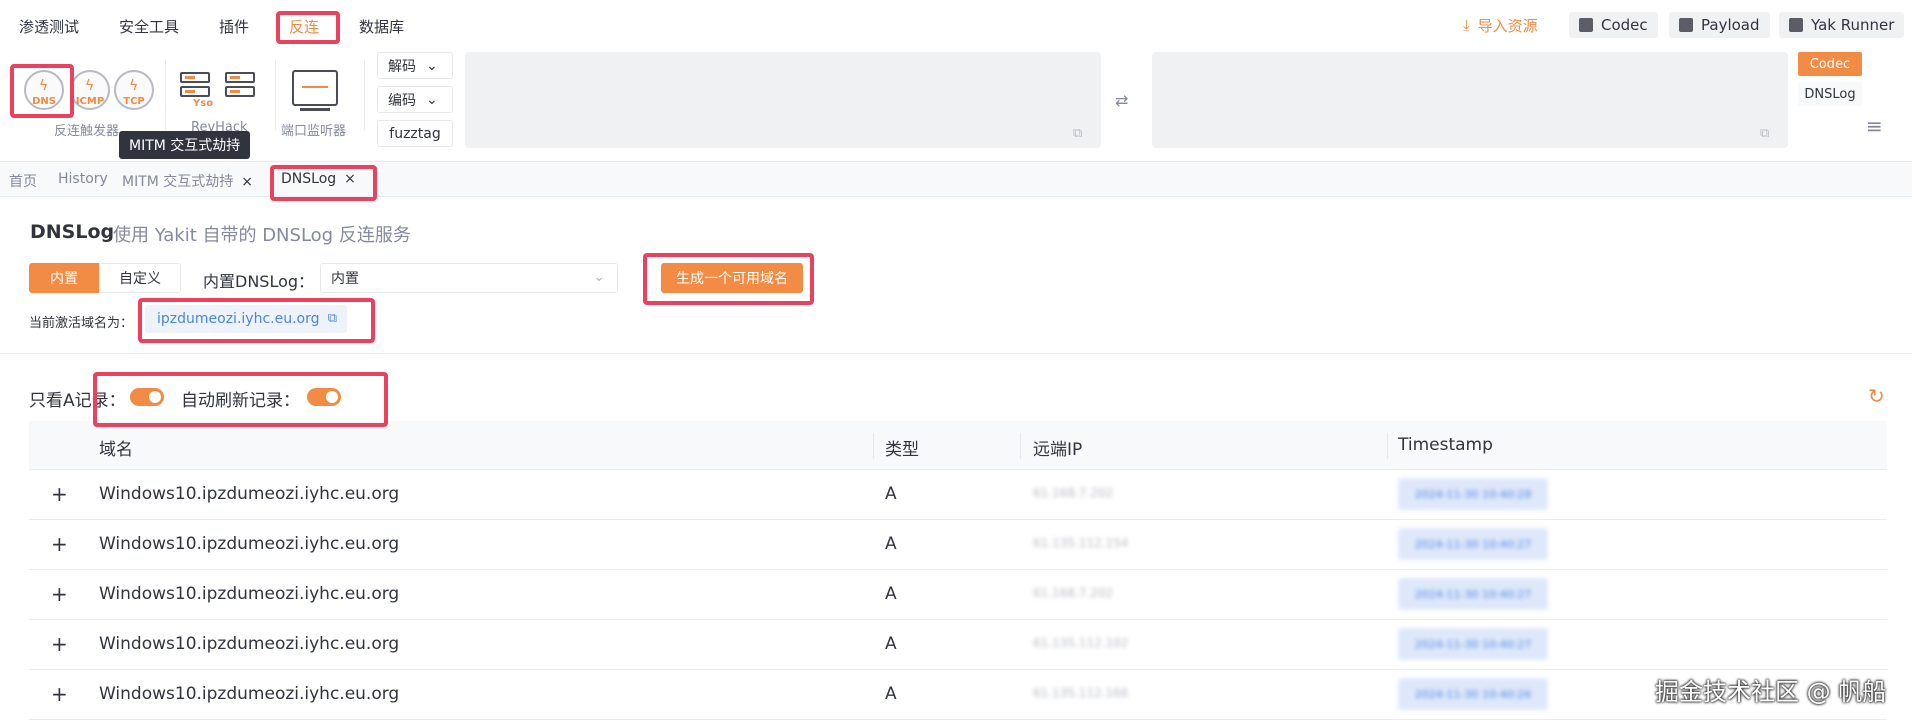 The height and width of the screenshot is (725, 1912). What do you see at coordinates (1719, 25) in the screenshot?
I see `payload-button: Payload` at bounding box center [1719, 25].